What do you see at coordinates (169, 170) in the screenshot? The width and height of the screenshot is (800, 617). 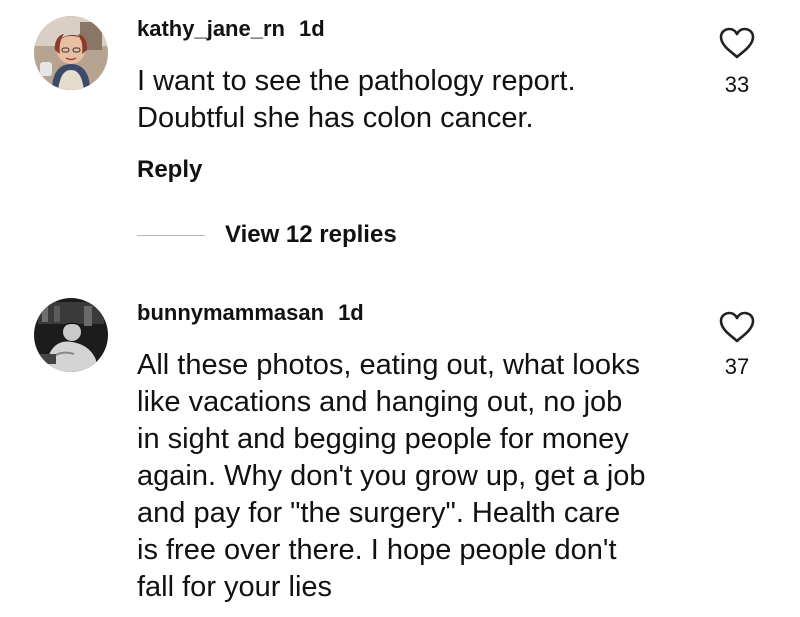 I see `reply-button: Reply` at bounding box center [169, 170].